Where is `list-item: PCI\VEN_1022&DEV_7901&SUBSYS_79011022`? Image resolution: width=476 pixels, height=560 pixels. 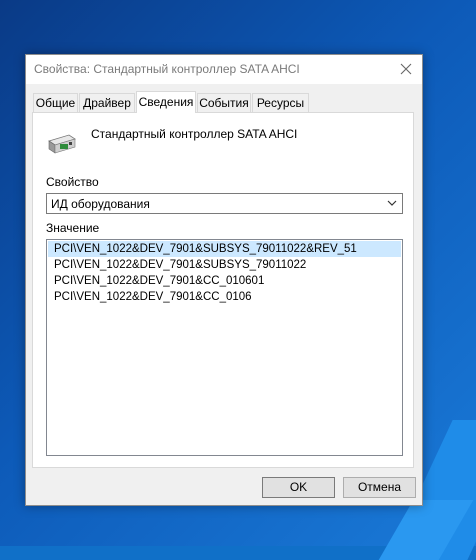 list-item: PCI\VEN_1022&DEV_7901&SUBSYS_79011022 is located at coordinates (224, 265).